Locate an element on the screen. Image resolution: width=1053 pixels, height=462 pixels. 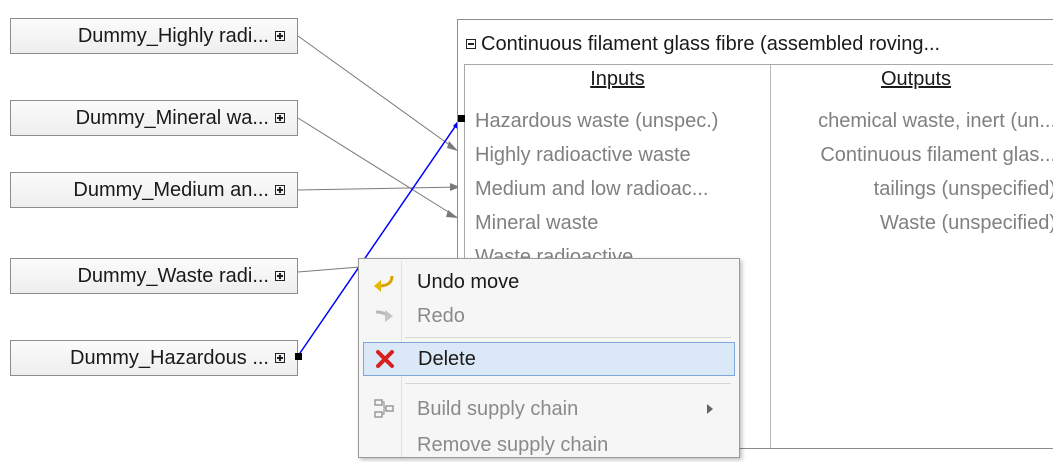
link-highly-radioactive is located at coordinates (378, 93).